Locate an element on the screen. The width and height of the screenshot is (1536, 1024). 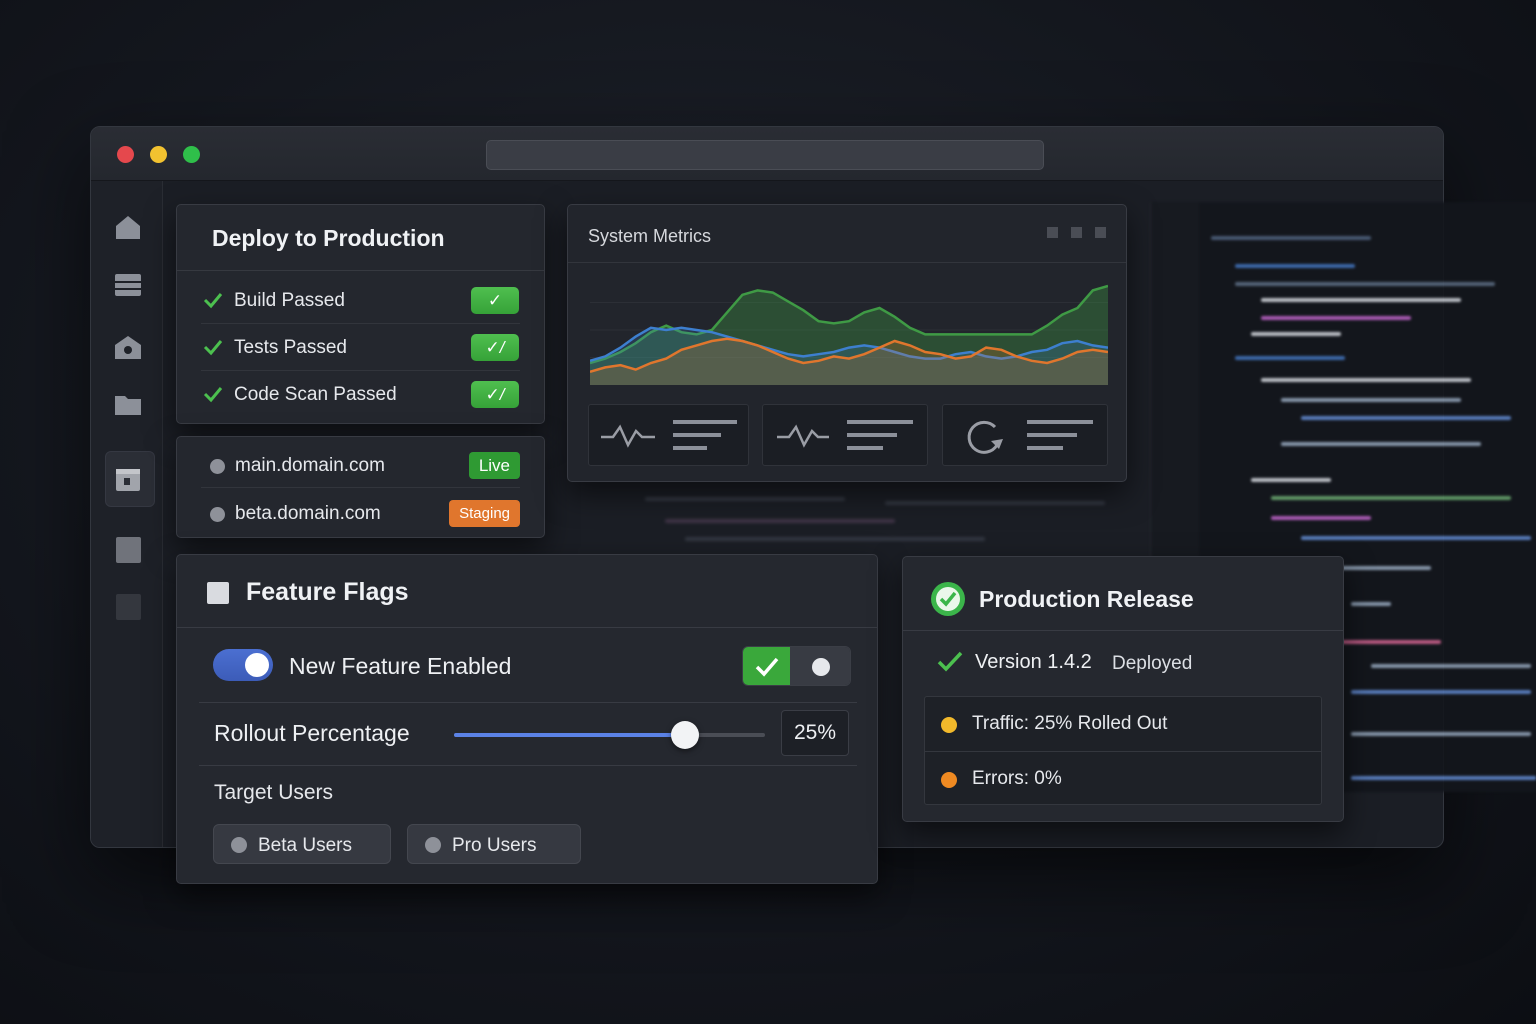
code-snippet-background is located at coordinates (875, 520).